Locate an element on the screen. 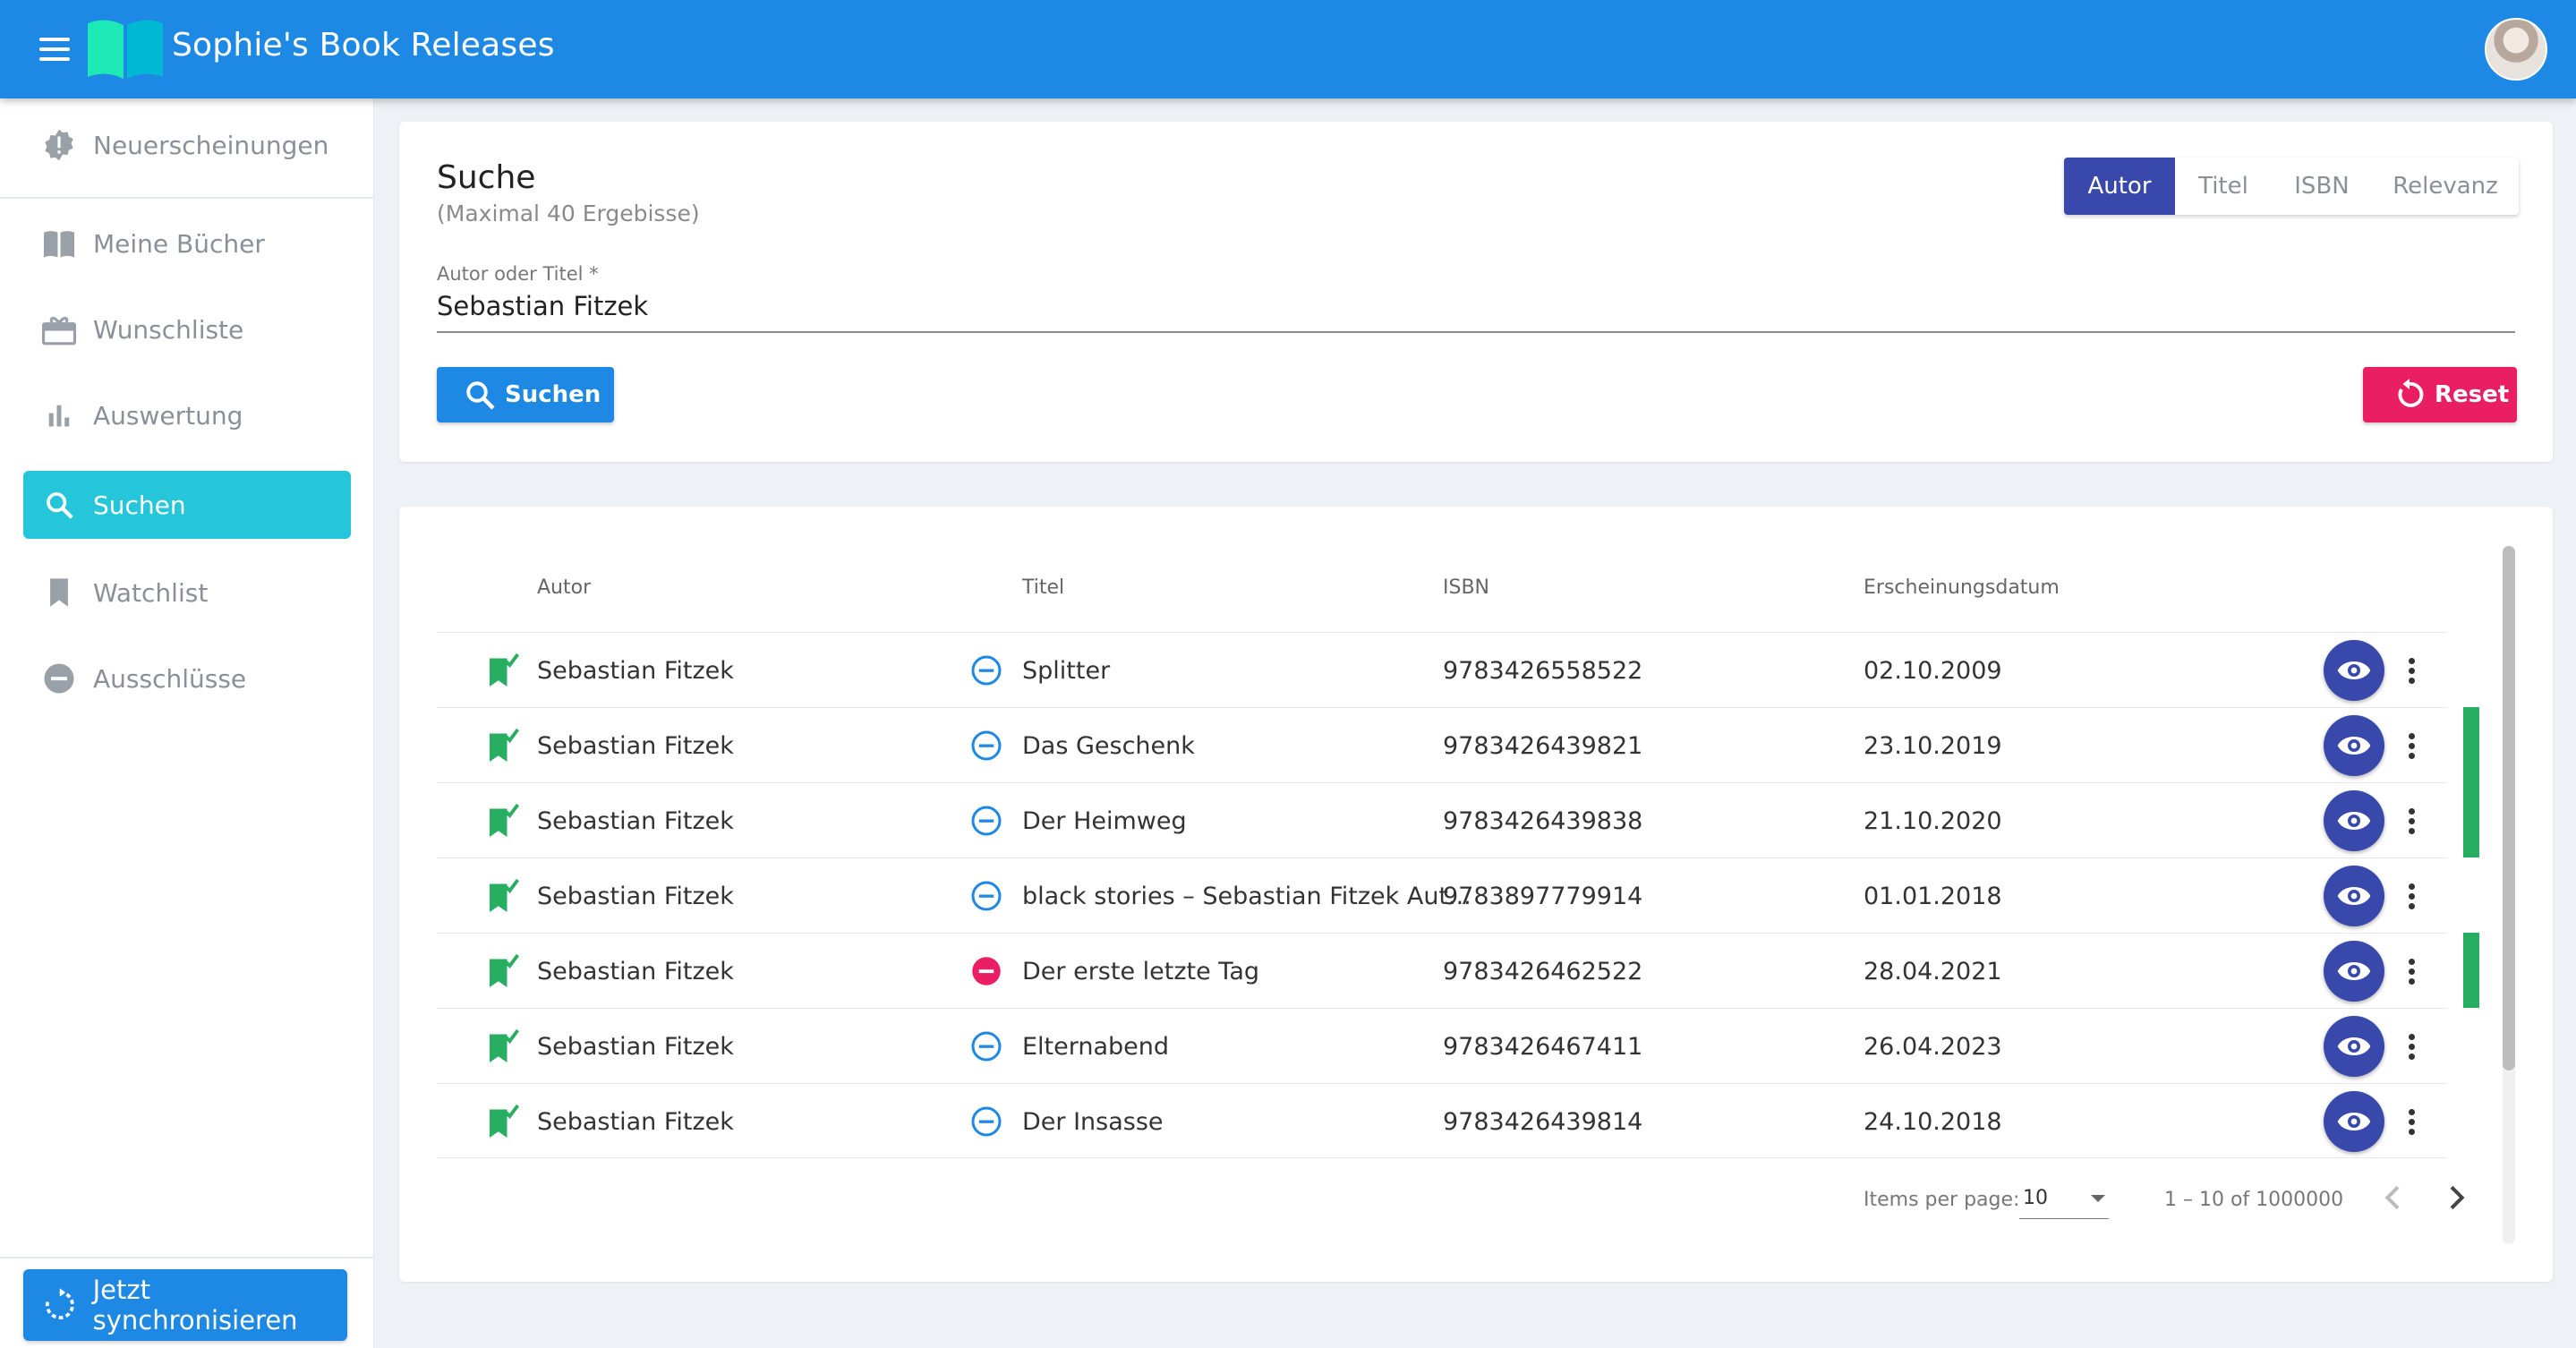 The width and height of the screenshot is (2576, 1348). search-icon is located at coordinates (480, 395).